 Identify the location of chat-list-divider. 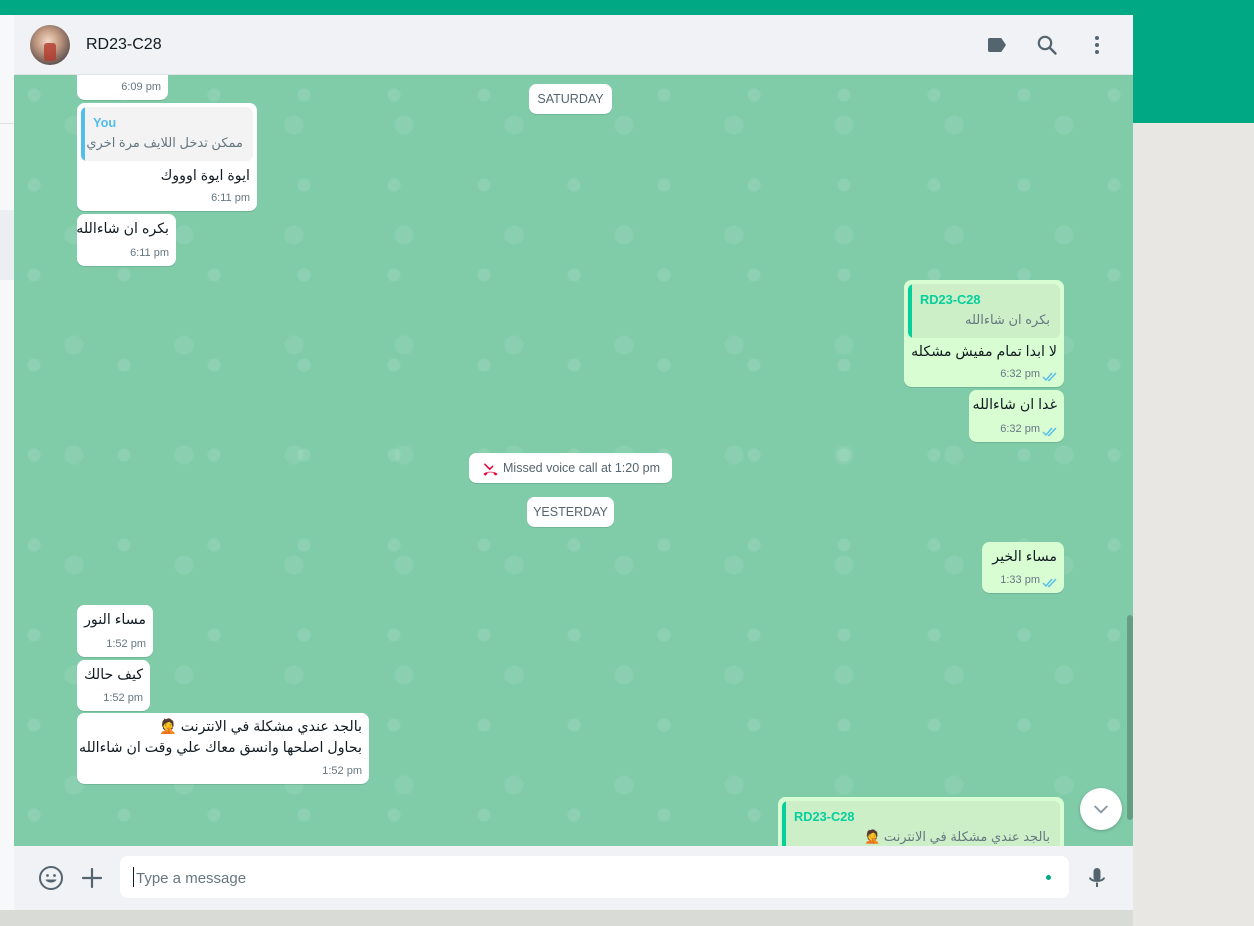
(7, 123).